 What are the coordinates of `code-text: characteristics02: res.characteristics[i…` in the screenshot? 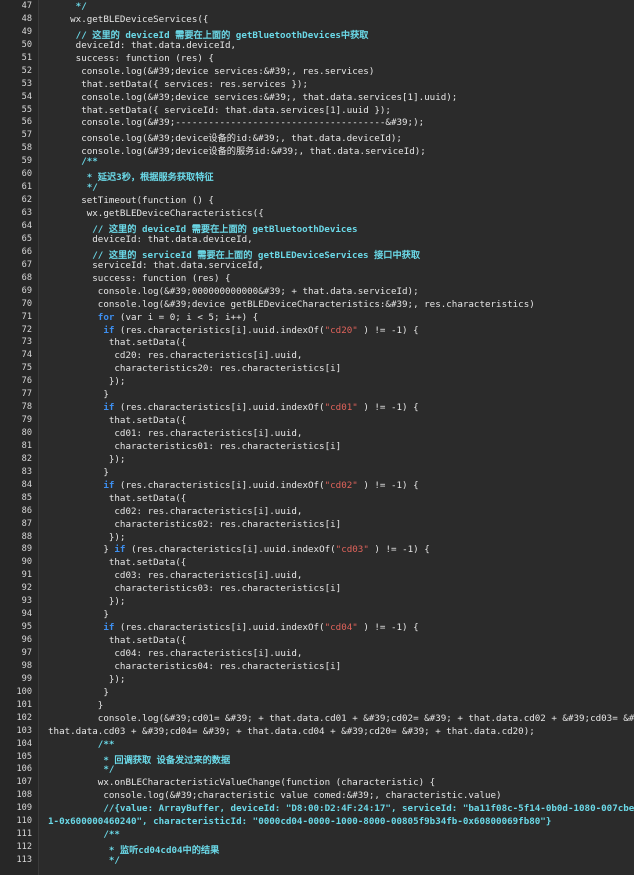 It's located at (194, 524).